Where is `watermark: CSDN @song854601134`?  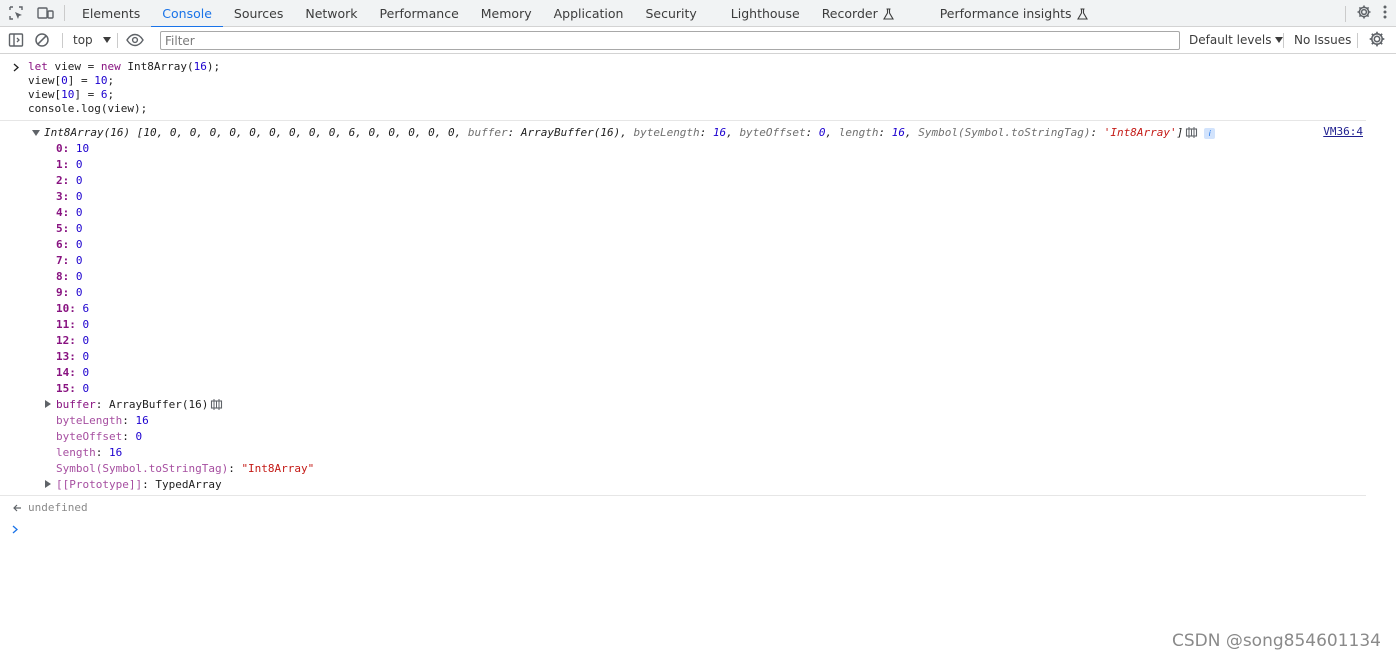
watermark: CSDN @song854601134 is located at coordinates (1276, 641).